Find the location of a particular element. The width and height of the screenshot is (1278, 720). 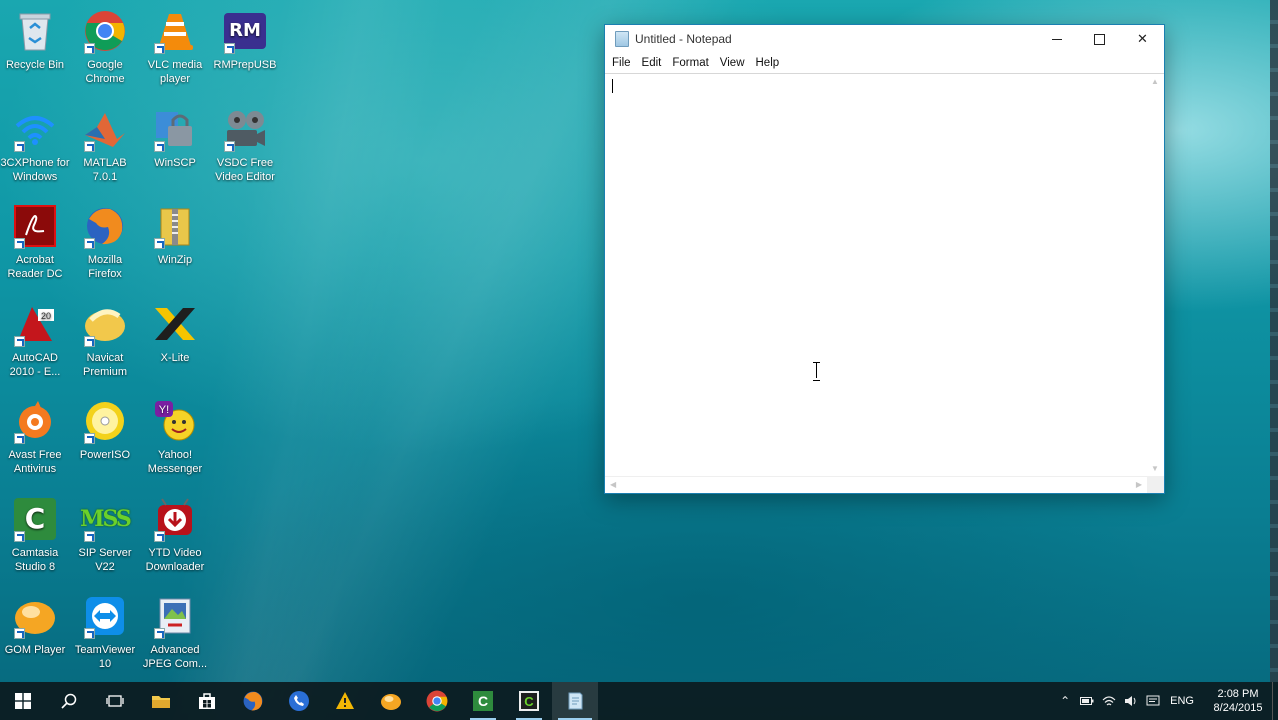

taskbar-camtasia: C is located at coordinates (483, 701).